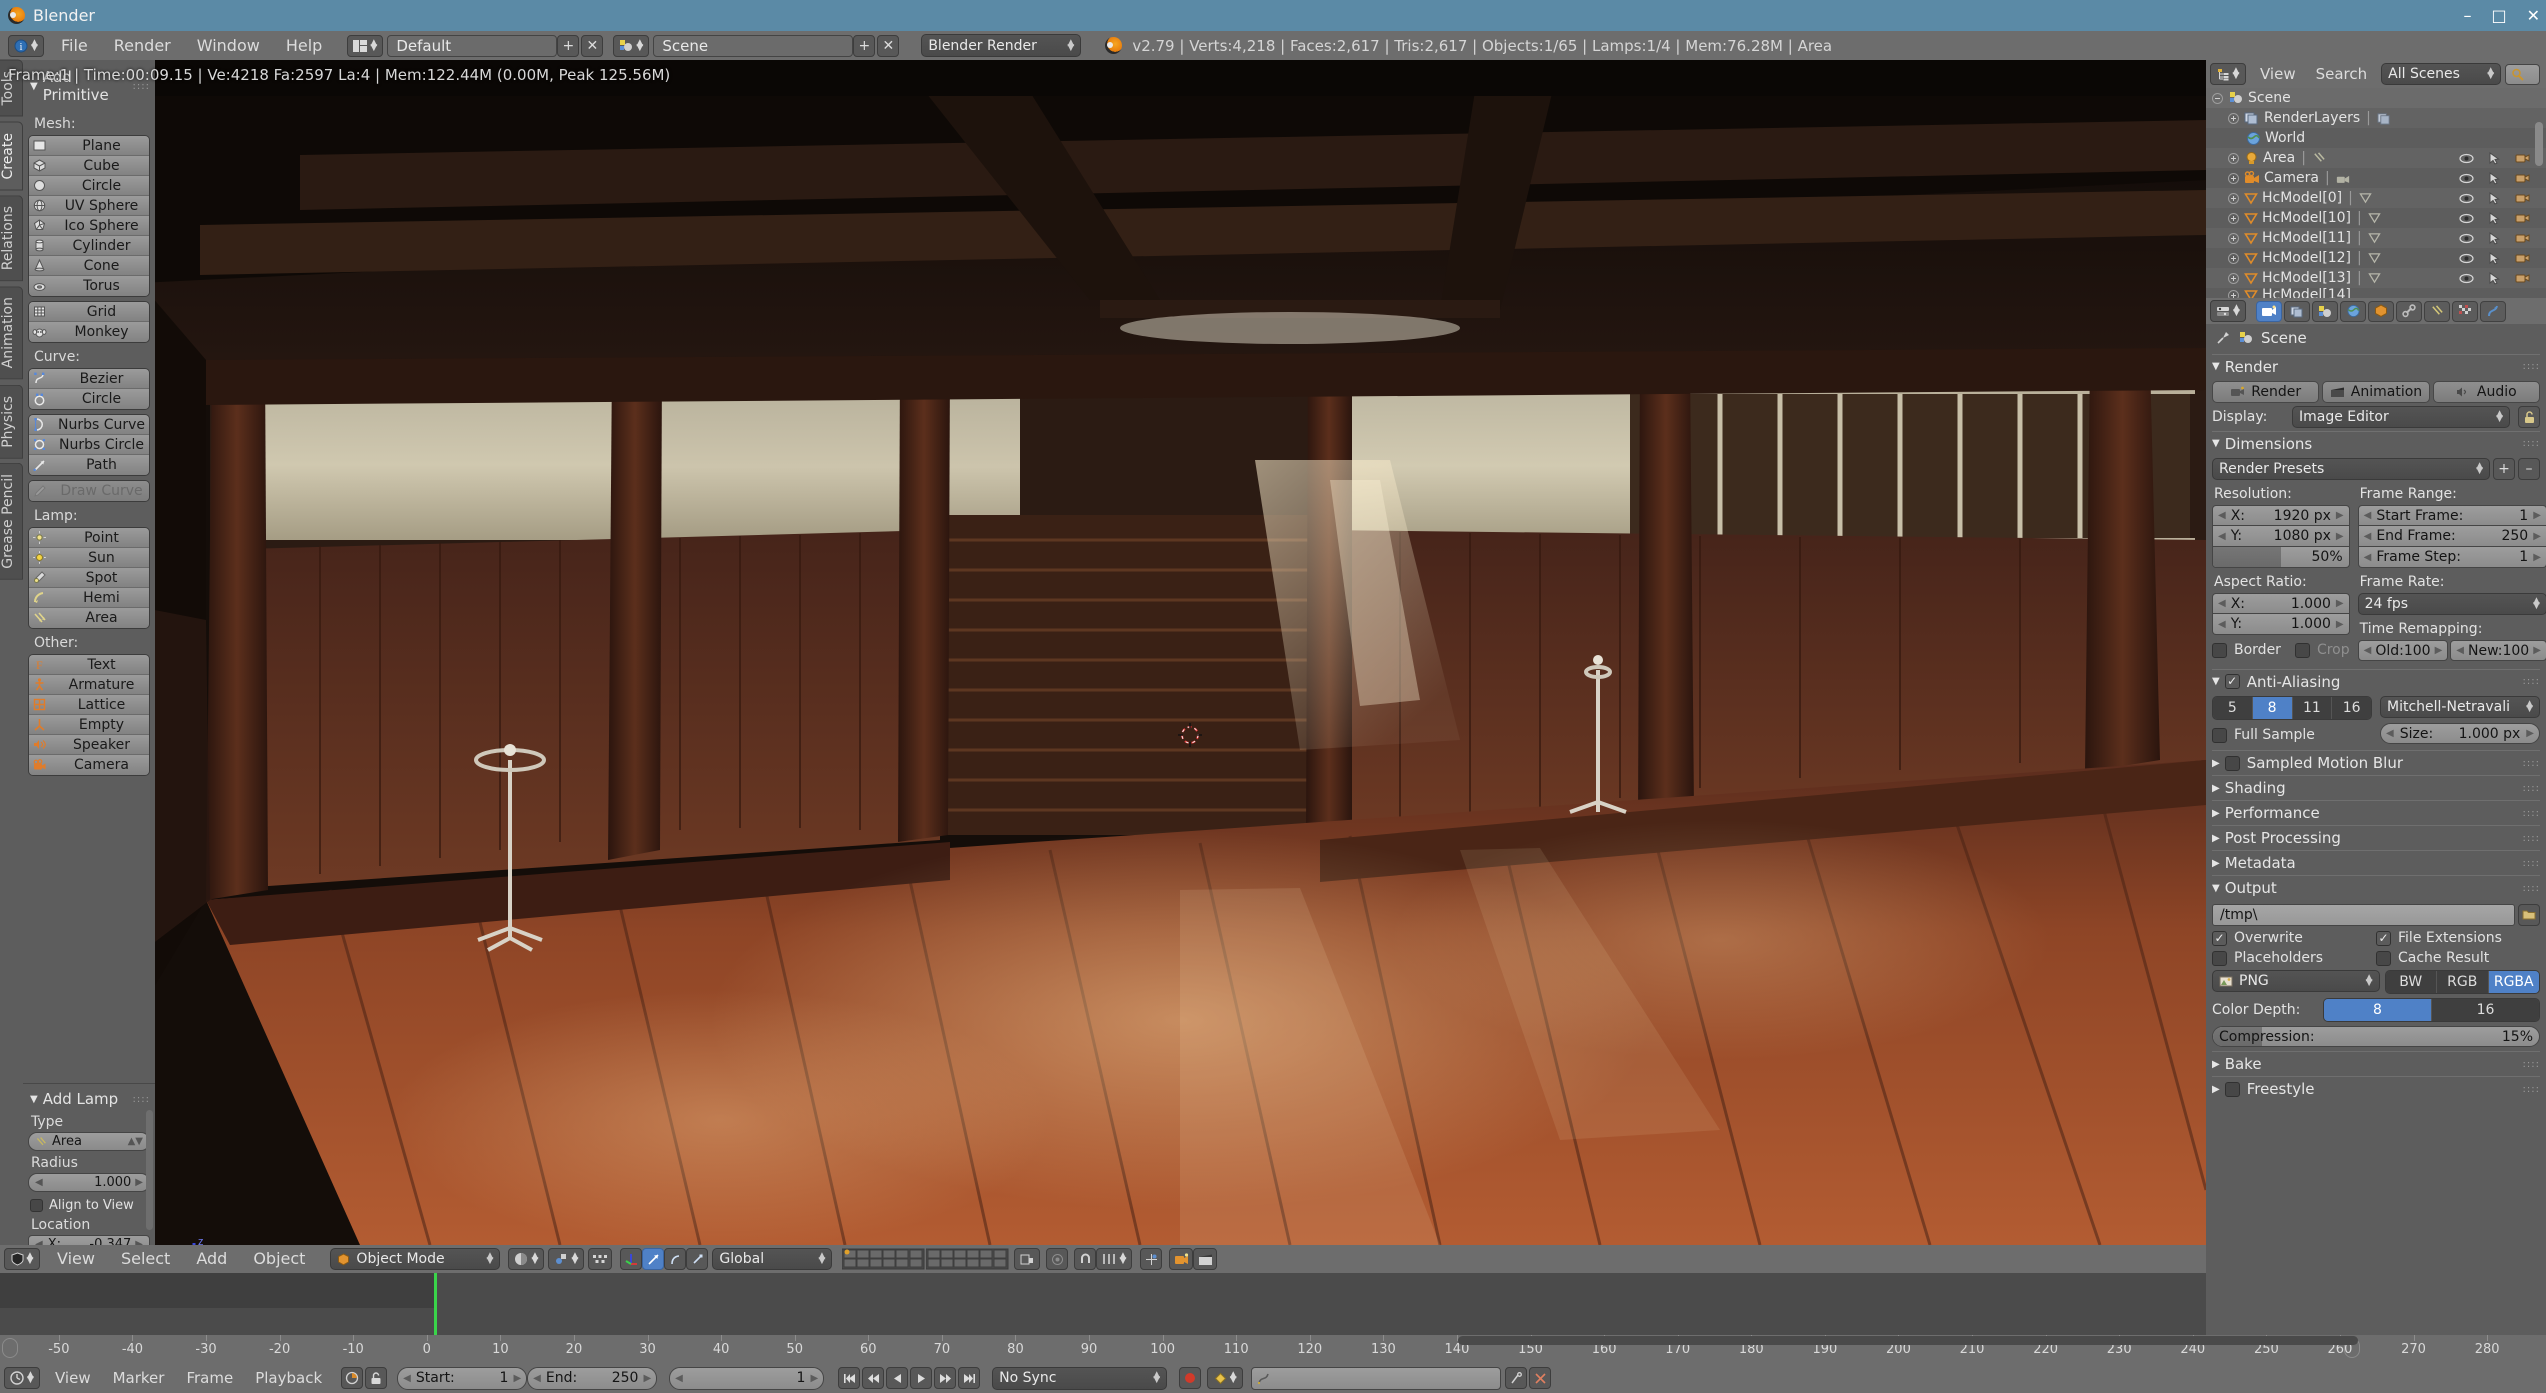  What do you see at coordinates (279, 1259) in the screenshot?
I see `view3d-menu-object: Object` at bounding box center [279, 1259].